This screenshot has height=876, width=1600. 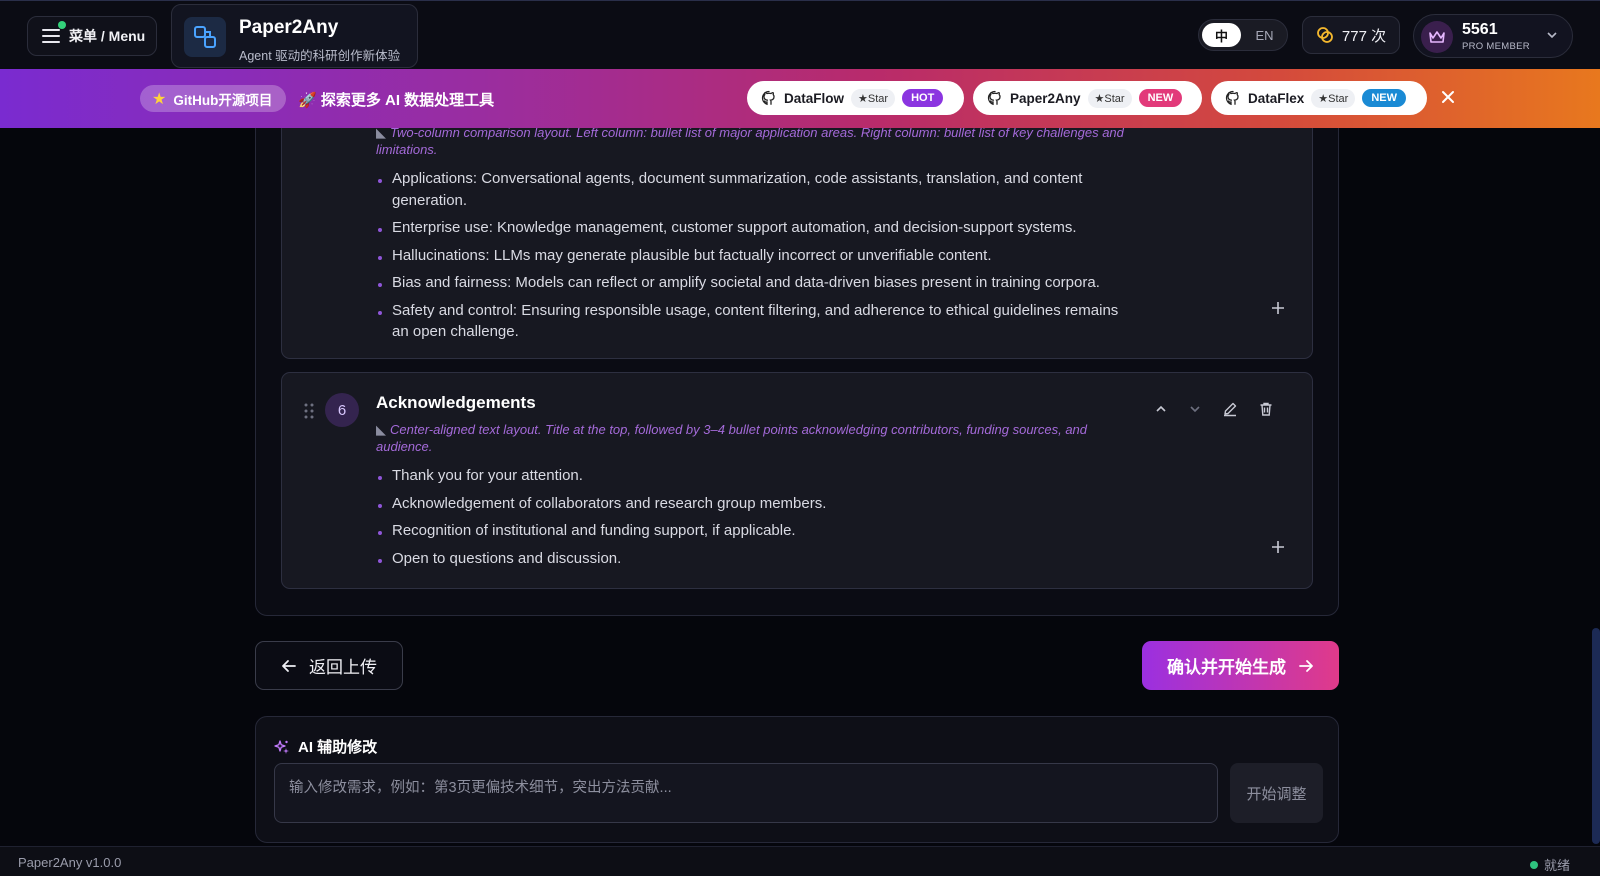 What do you see at coordinates (1324, 35) in the screenshot?
I see `coins-icon` at bounding box center [1324, 35].